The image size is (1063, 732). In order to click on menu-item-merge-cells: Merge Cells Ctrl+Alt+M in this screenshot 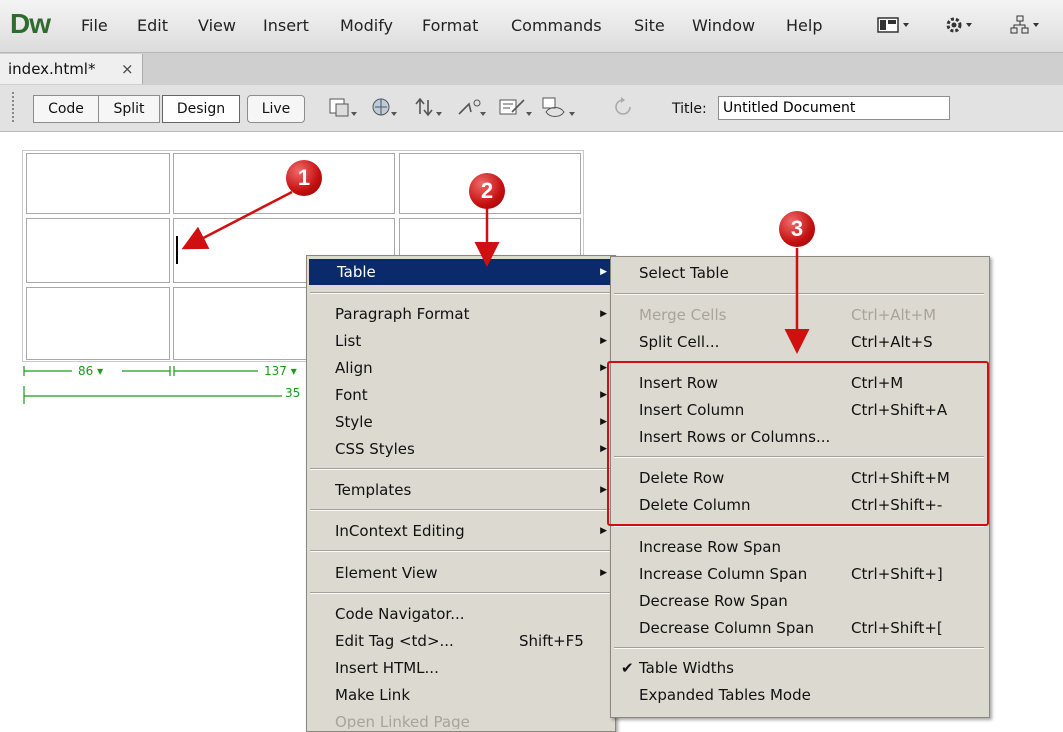, I will do `click(788, 315)`.